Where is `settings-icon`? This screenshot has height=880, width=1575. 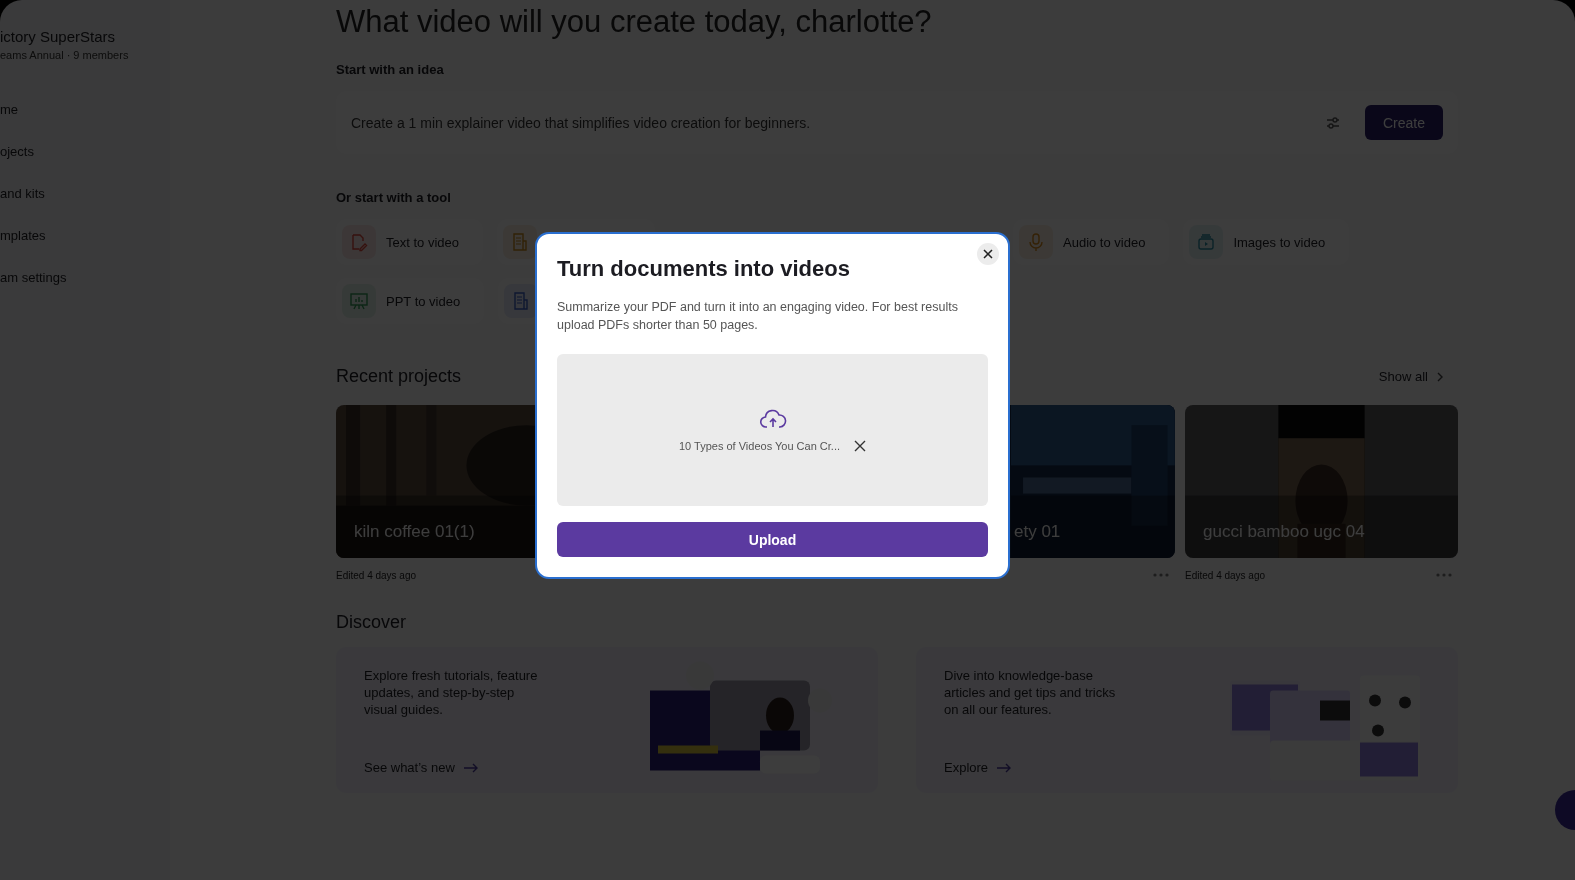 settings-icon is located at coordinates (1332, 122).